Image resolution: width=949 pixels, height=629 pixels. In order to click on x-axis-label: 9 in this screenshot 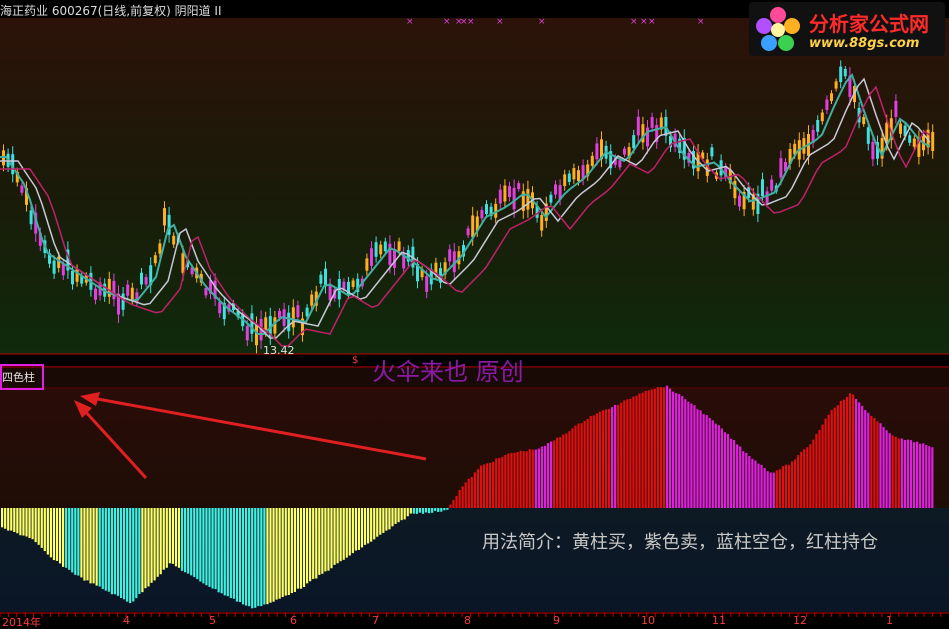, I will do `click(556, 620)`.